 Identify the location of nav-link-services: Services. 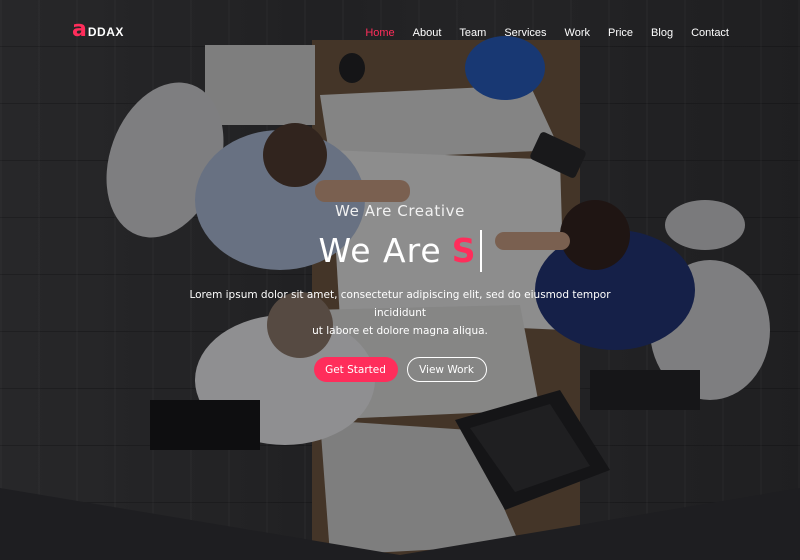
(525, 33).